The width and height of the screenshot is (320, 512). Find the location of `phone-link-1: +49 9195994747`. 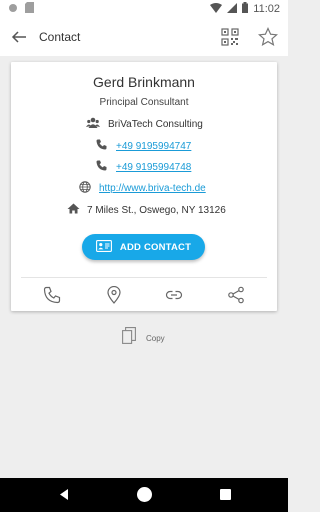

phone-link-1: +49 9195994747 is located at coordinates (153, 146).